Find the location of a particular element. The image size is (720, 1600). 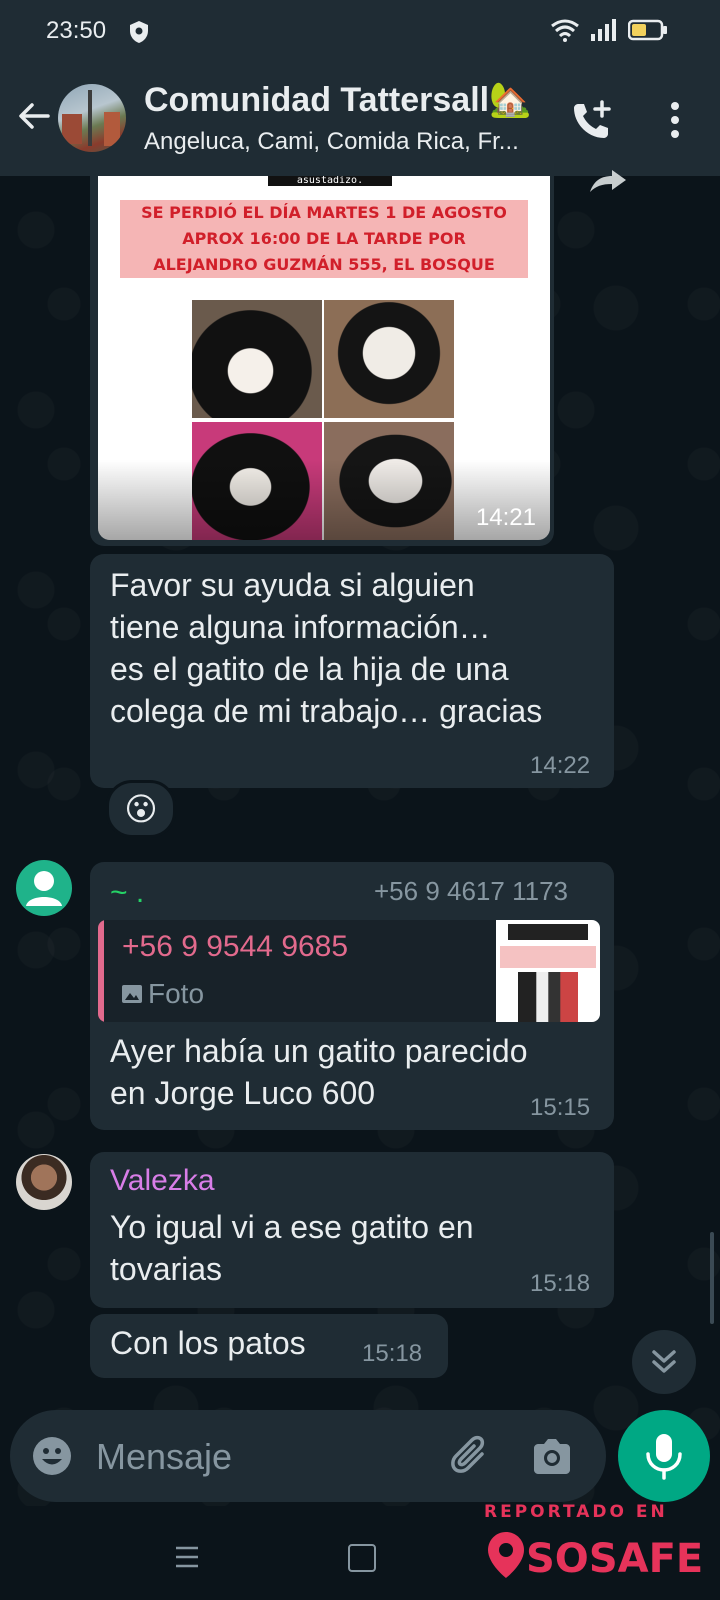

status-icons is located at coordinates (609, 30).